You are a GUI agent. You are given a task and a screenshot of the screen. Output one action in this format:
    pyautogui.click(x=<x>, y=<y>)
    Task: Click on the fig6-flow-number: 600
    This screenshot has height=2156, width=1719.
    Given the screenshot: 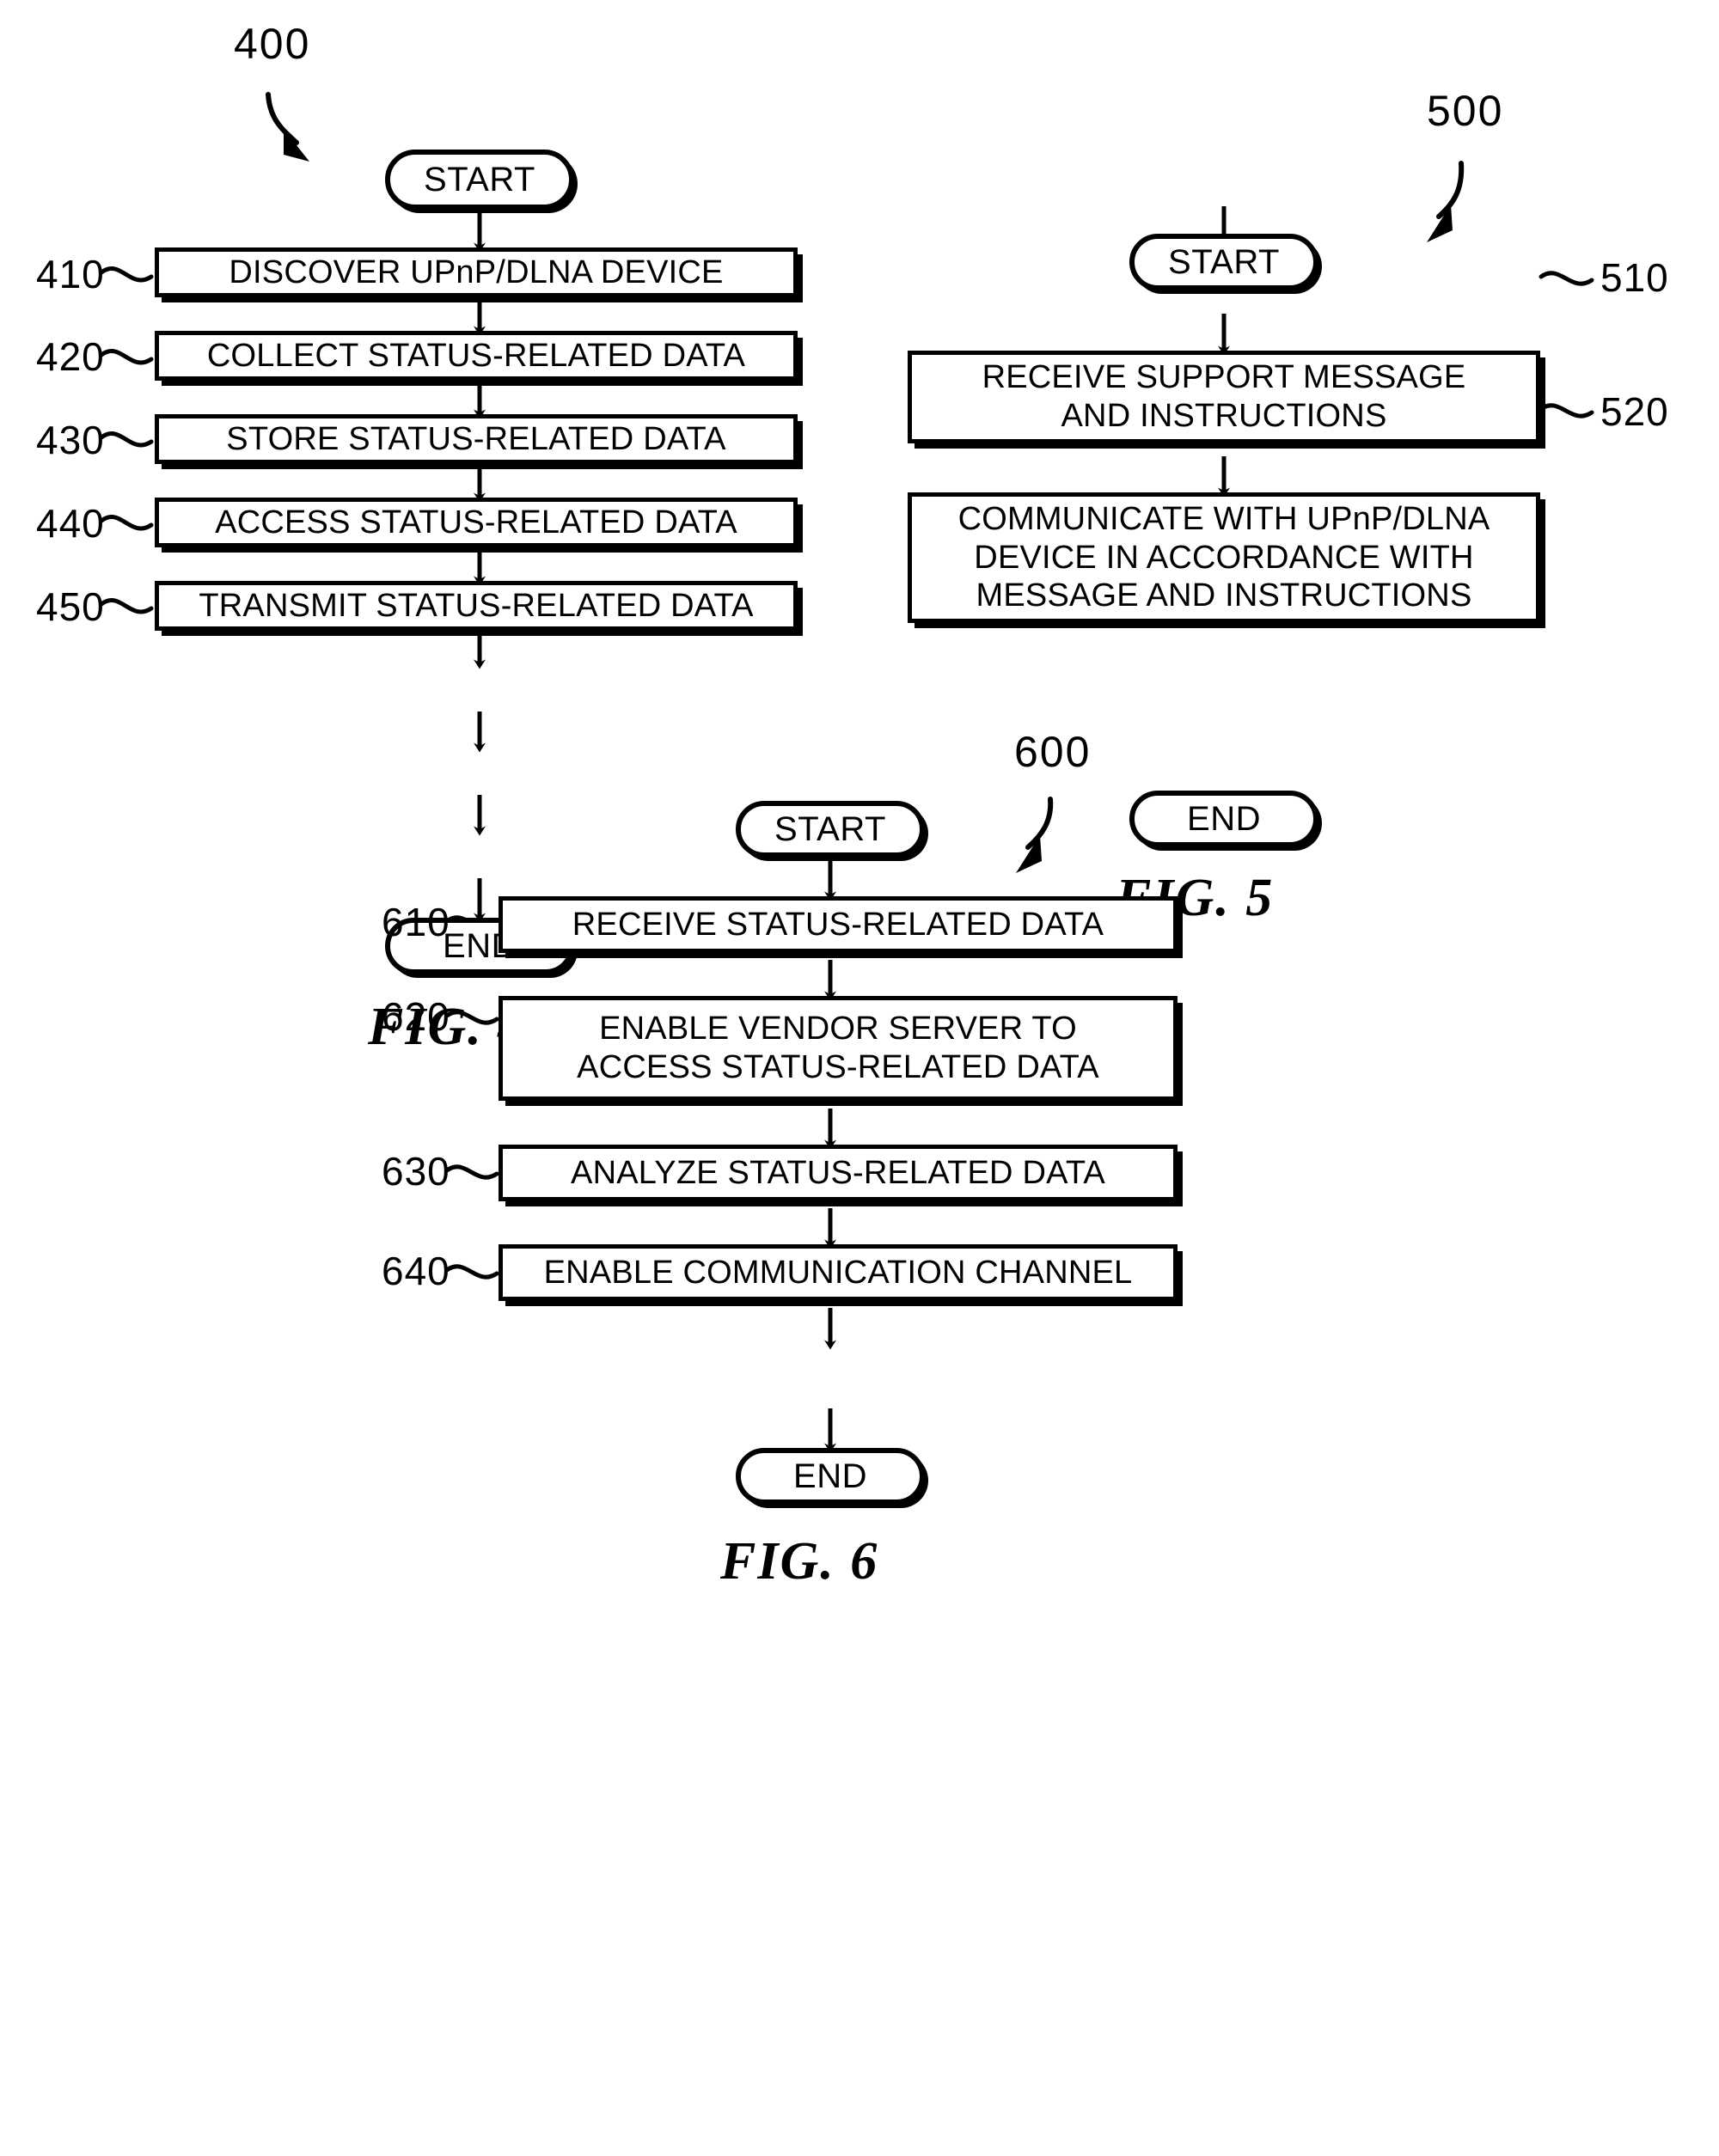 What is the action you would take?
    pyautogui.click(x=1053, y=752)
    